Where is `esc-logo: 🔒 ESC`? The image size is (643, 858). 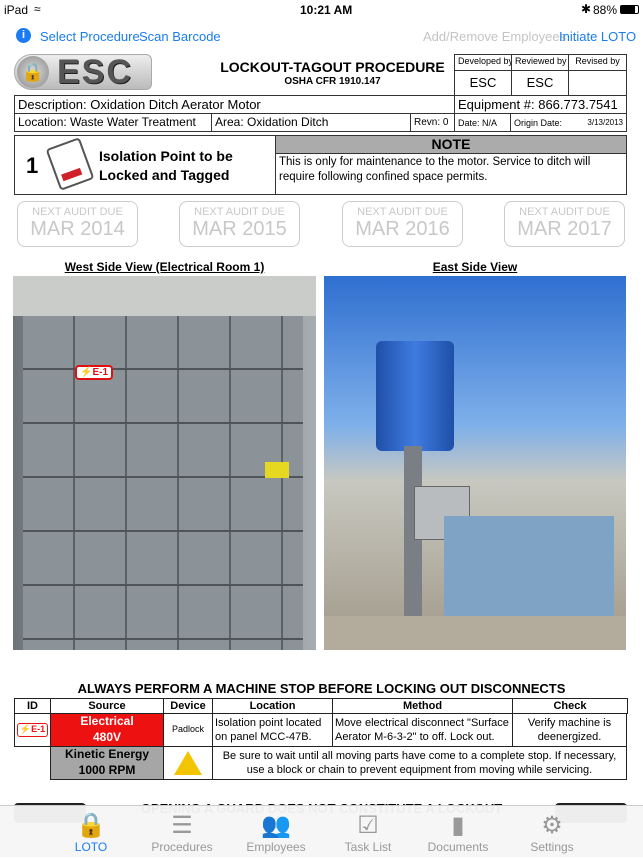
esc-logo: 🔒 ESC is located at coordinates (83, 72).